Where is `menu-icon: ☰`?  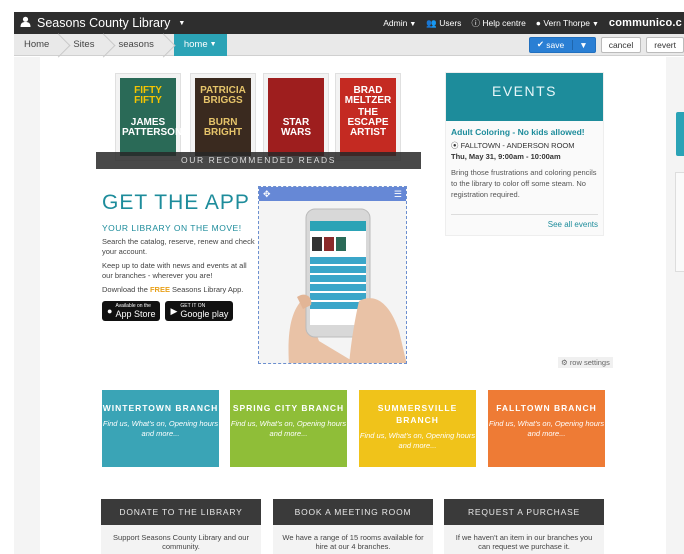 menu-icon: ☰ is located at coordinates (398, 194).